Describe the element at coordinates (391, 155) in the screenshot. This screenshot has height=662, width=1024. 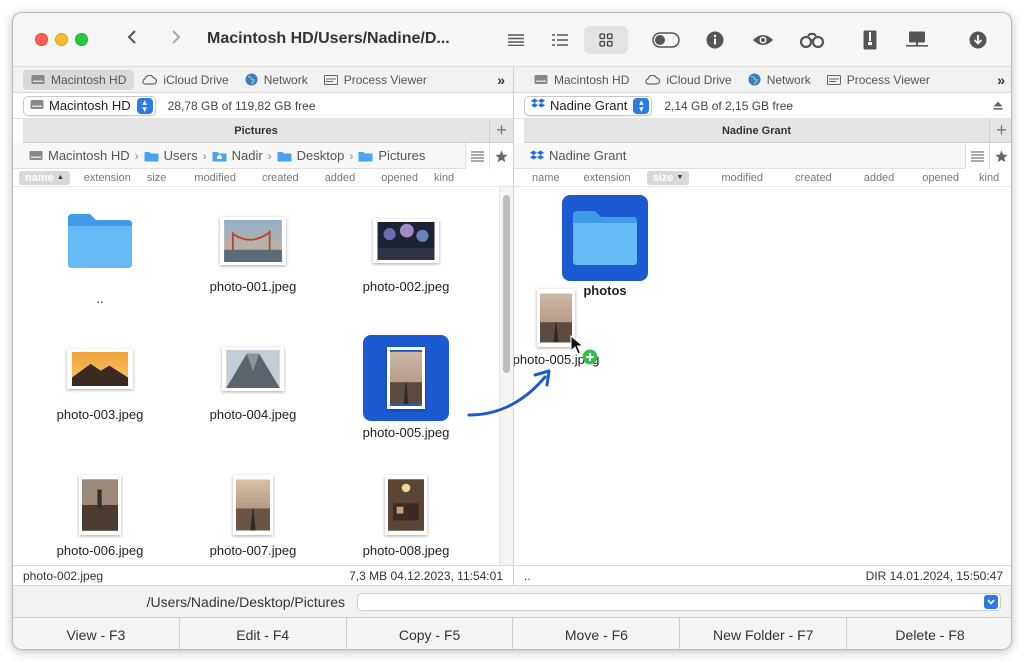
I see `breadcrumb-item: Pictures` at that location.